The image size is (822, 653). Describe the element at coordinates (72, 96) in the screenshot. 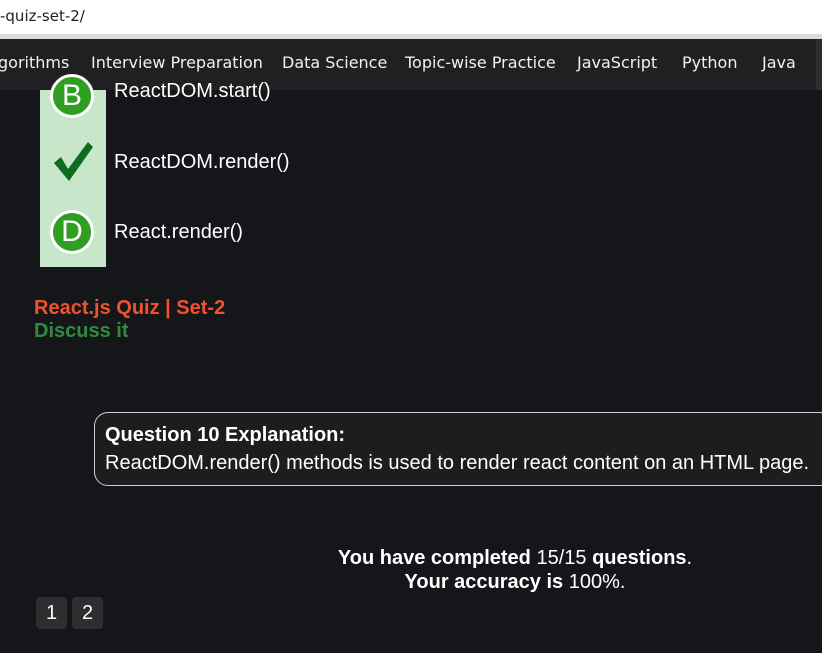

I see `option-b-marker: B` at that location.